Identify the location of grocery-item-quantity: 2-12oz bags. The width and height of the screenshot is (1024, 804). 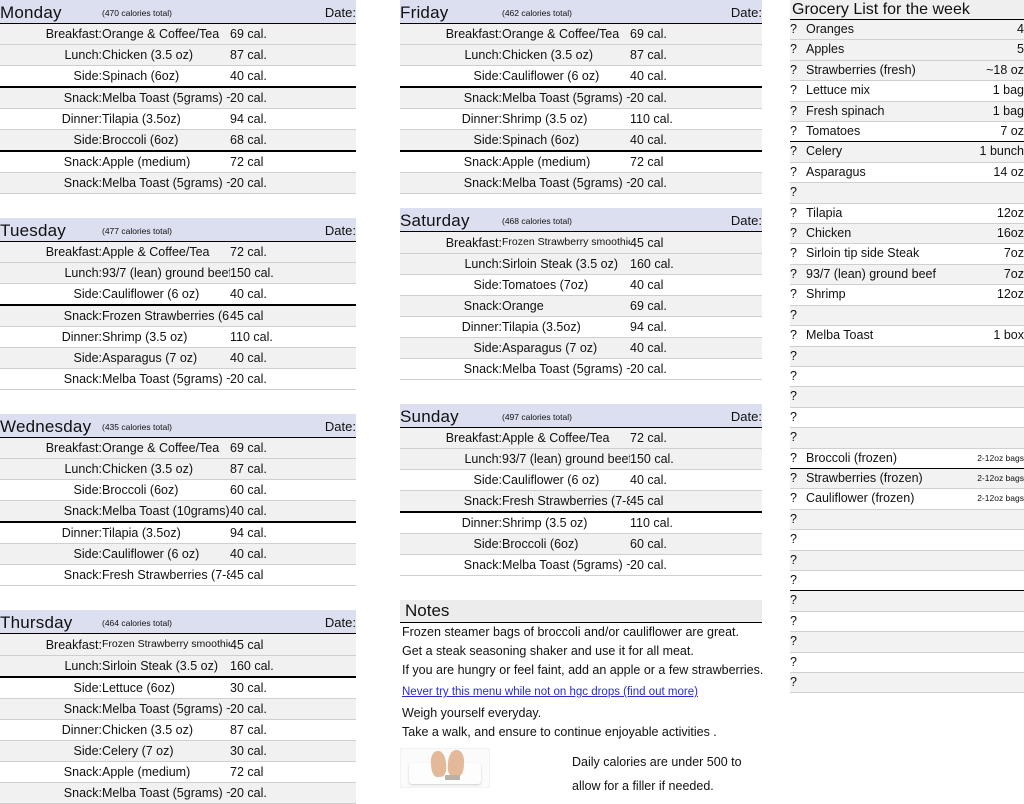
(987, 479).